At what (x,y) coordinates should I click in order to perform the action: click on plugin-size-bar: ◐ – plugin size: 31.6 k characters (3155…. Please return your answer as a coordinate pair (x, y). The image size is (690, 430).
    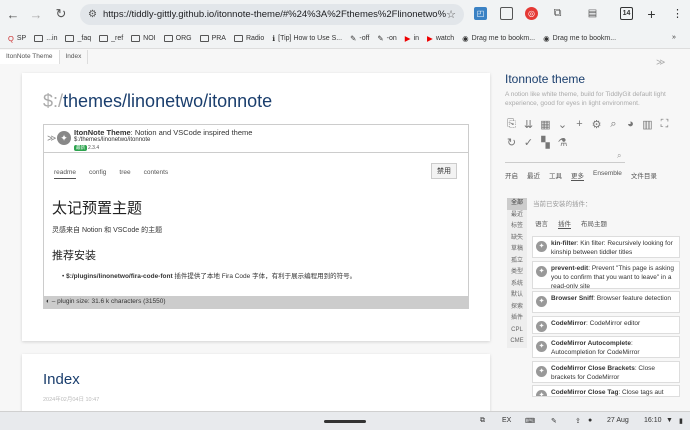
    Looking at the image, I should click on (256, 302).